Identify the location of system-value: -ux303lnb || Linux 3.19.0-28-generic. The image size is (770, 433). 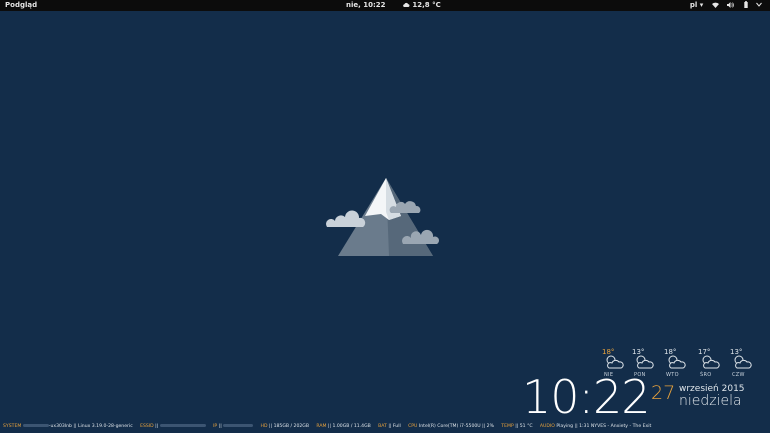
(90, 426).